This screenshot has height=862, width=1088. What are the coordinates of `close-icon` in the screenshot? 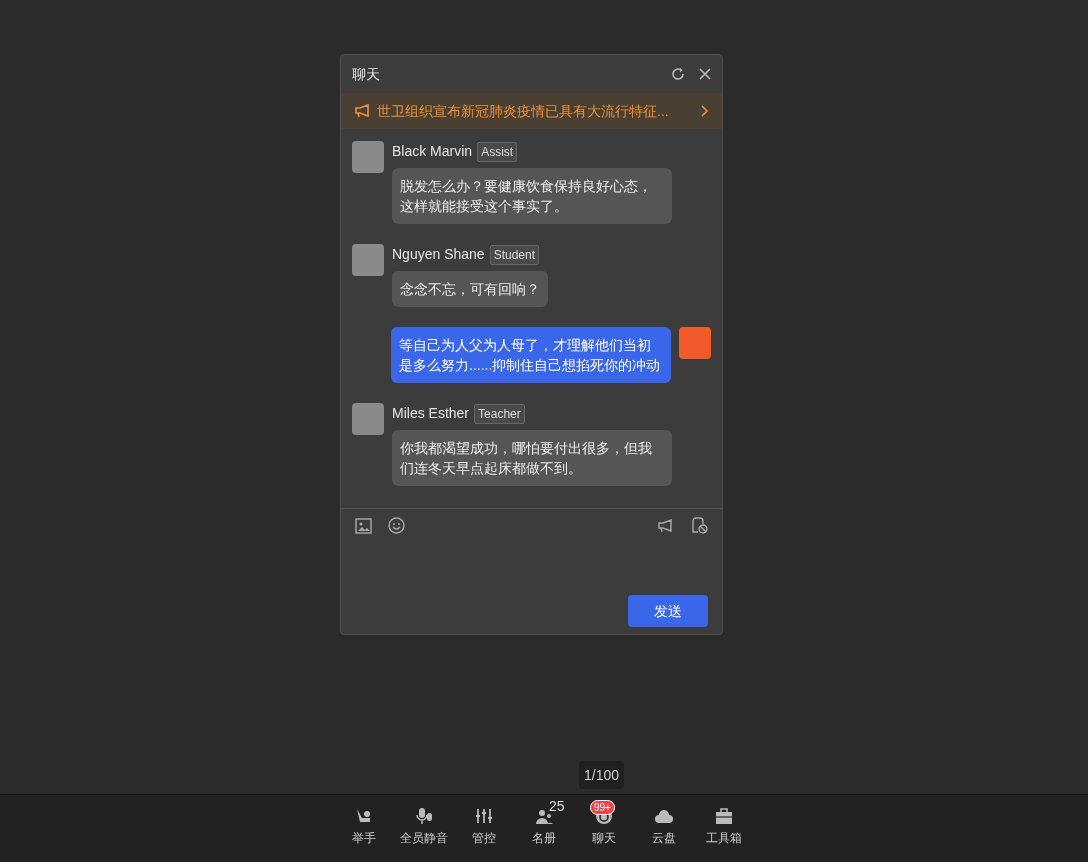 It's located at (705, 74).